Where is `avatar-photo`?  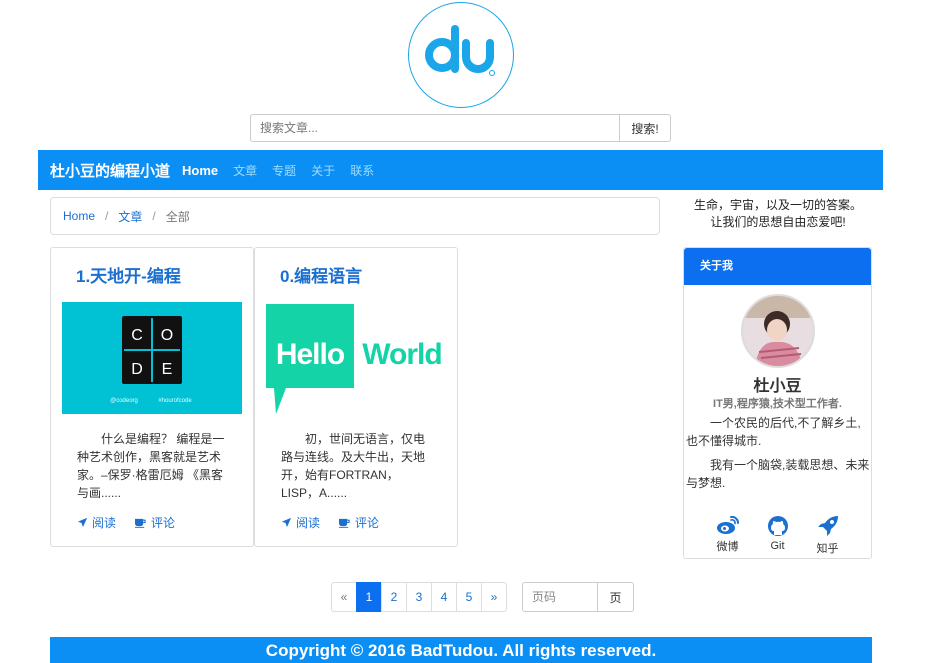 avatar-photo is located at coordinates (778, 331).